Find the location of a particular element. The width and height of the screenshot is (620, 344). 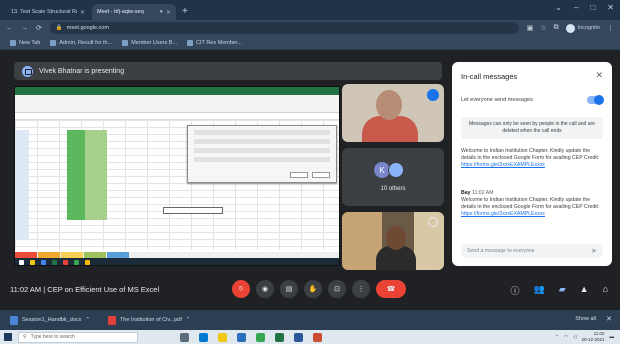

participant-tile-self is located at coordinates (393, 241).